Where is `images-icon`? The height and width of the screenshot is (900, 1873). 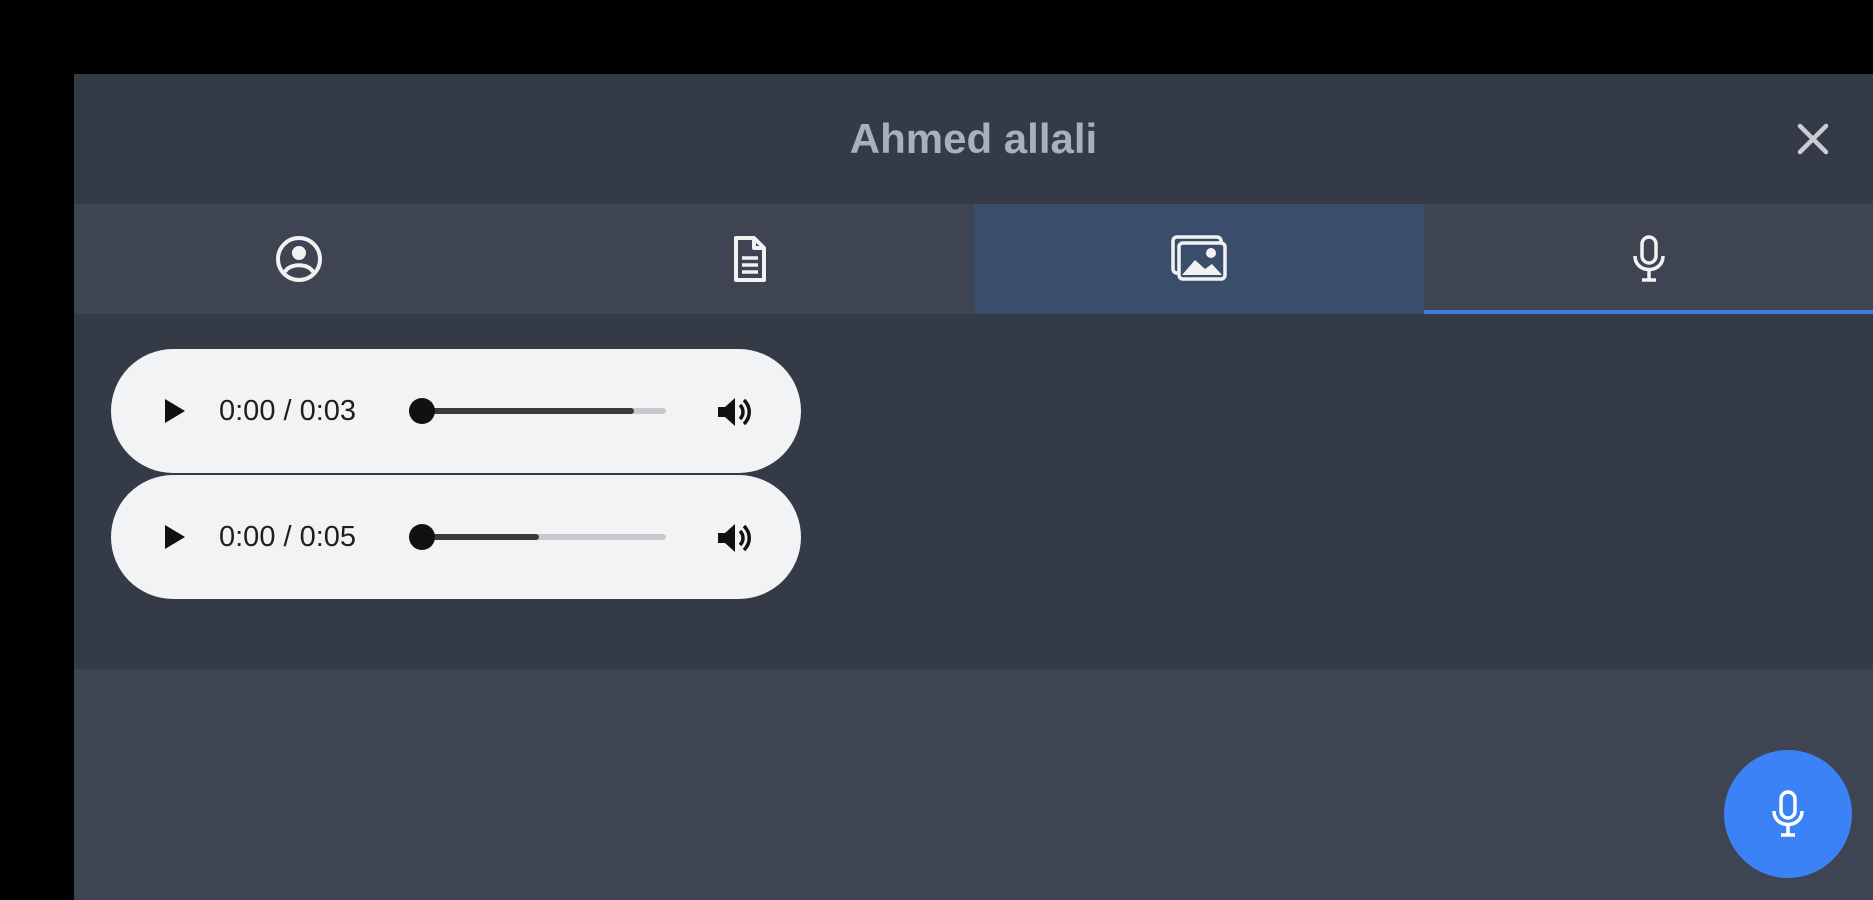 images-icon is located at coordinates (1199, 258).